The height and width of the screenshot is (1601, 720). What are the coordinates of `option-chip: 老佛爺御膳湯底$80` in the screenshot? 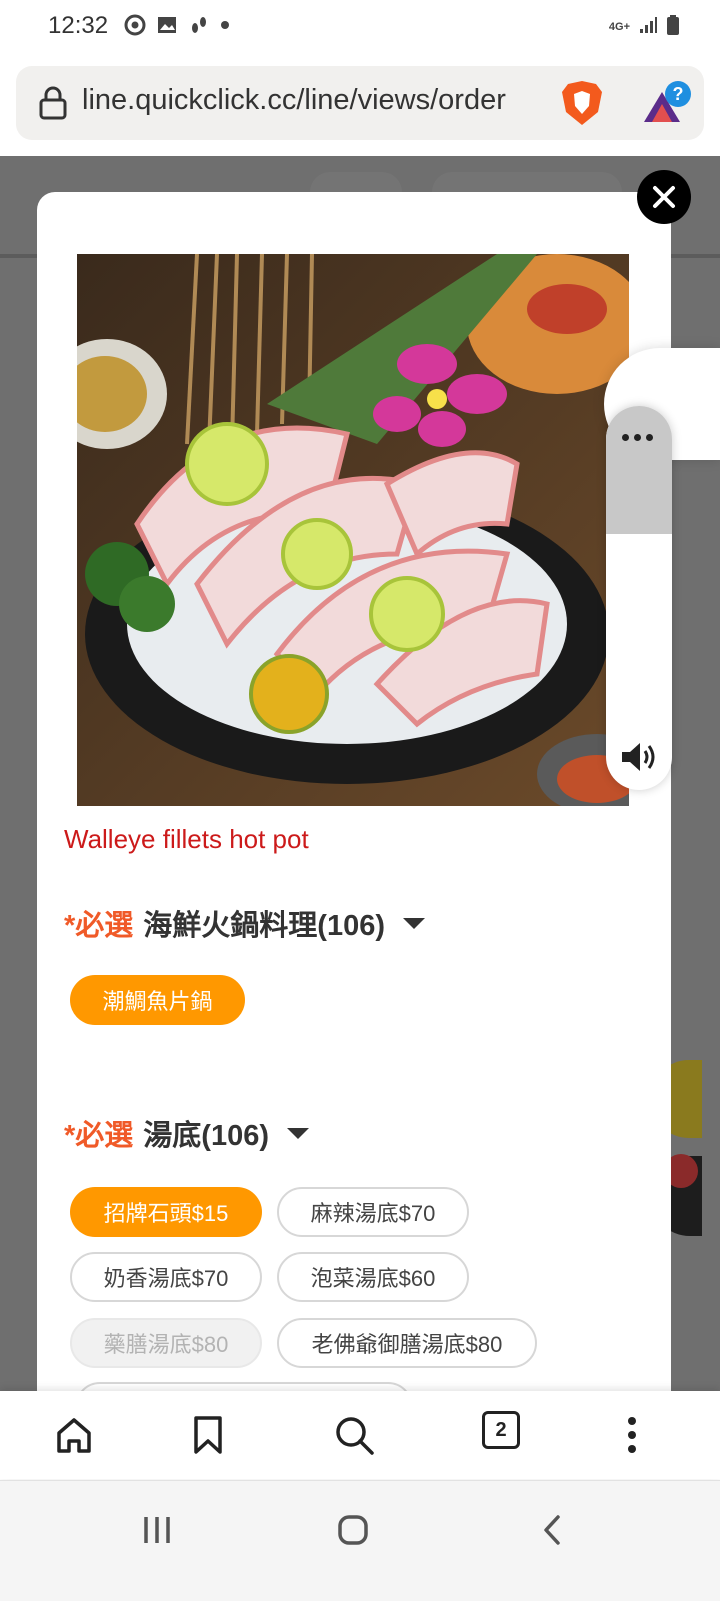 It's located at (407, 1343).